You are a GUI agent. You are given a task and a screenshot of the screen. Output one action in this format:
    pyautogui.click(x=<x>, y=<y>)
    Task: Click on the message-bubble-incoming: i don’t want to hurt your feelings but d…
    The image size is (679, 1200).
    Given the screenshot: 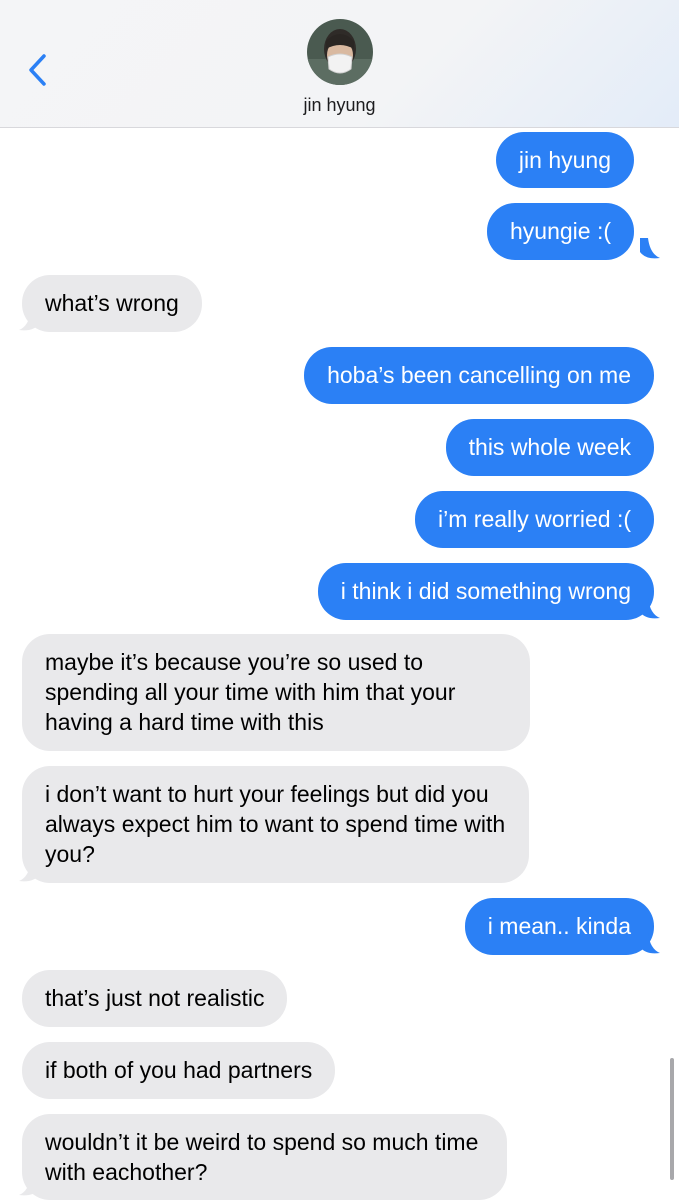 What is the action you would take?
    pyautogui.click(x=275, y=824)
    